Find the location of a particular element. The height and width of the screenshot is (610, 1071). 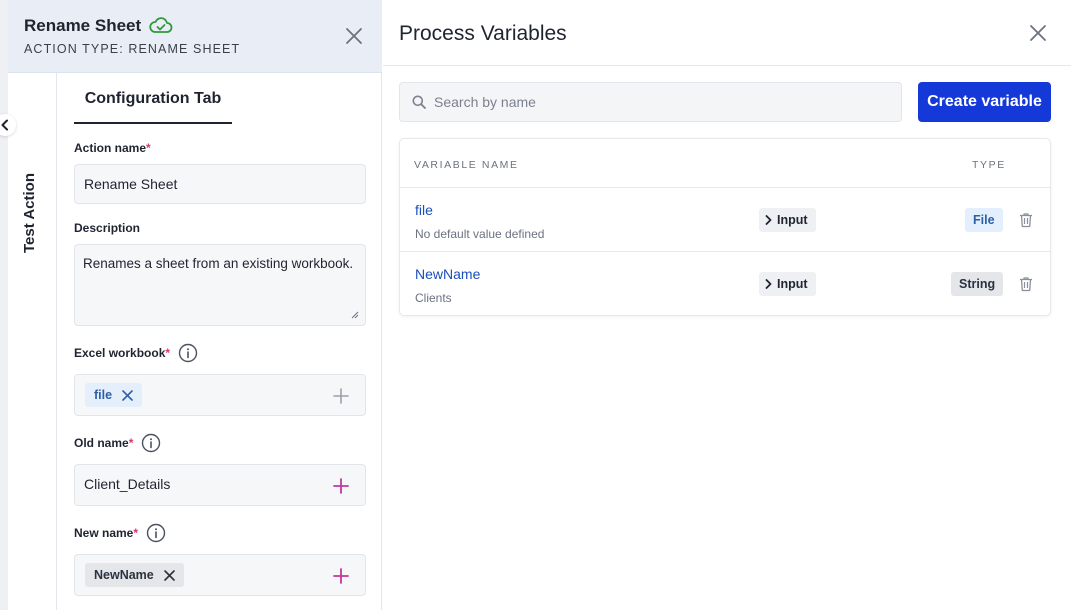

action-name-label: Action name* is located at coordinates (112, 148).